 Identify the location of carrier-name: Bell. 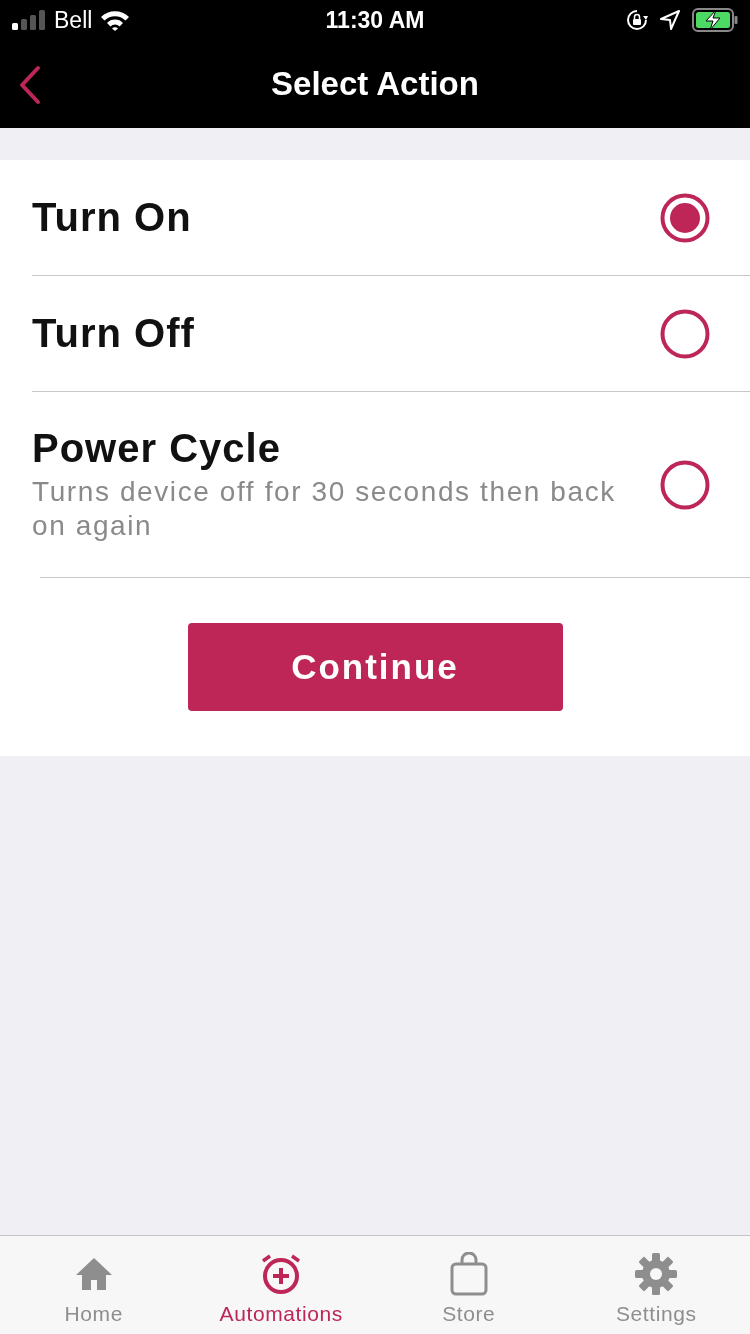
(73, 20).